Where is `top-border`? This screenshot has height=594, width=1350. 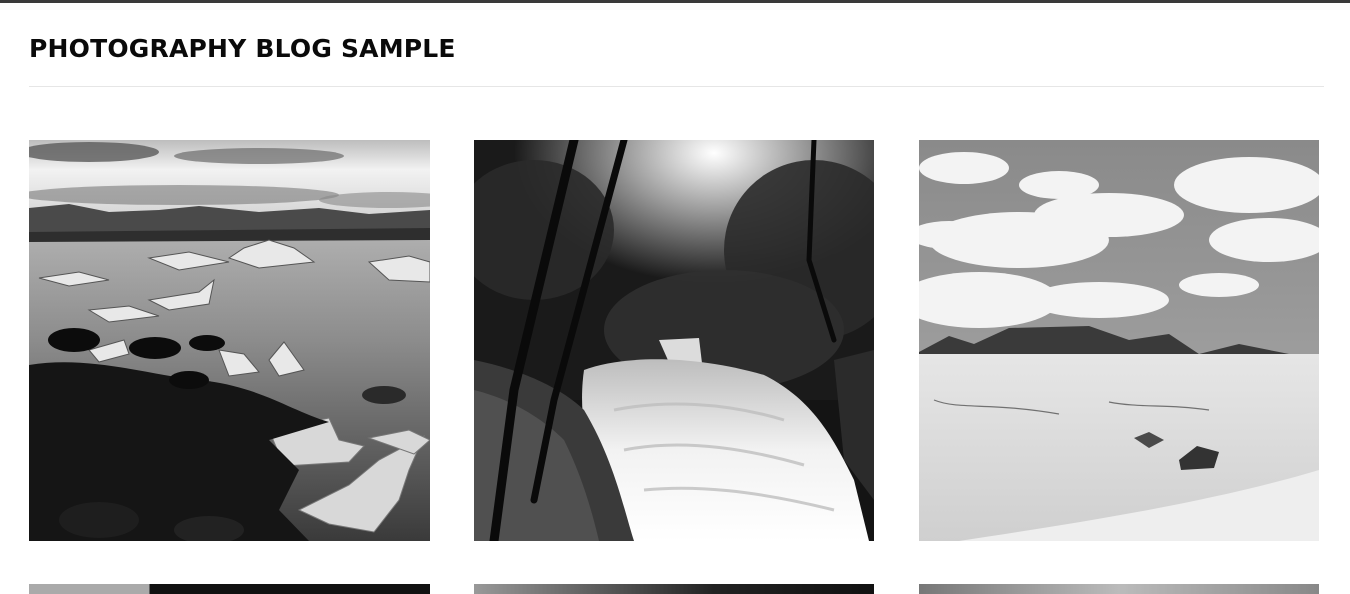 top-border is located at coordinates (675, 1).